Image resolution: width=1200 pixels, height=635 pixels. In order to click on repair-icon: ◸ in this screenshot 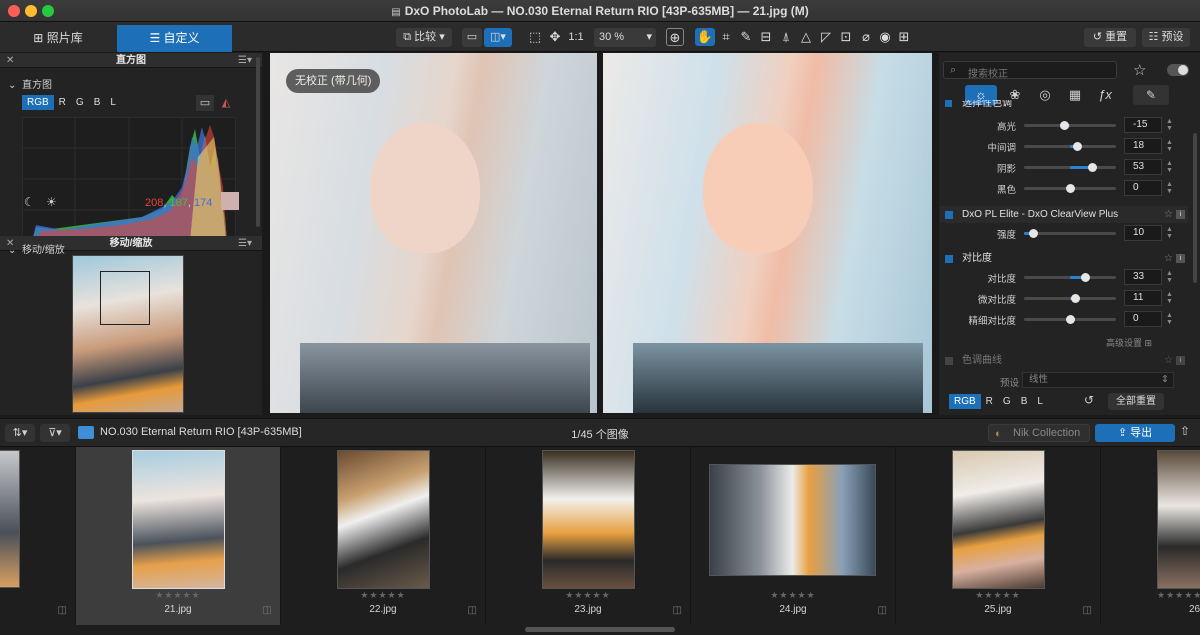, I will do `click(826, 37)`.